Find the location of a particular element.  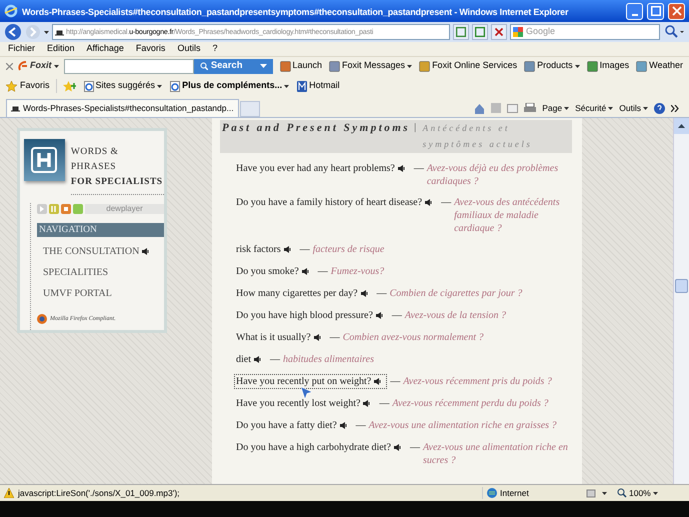

phrase-english: risk factors is located at coordinates (265, 249).